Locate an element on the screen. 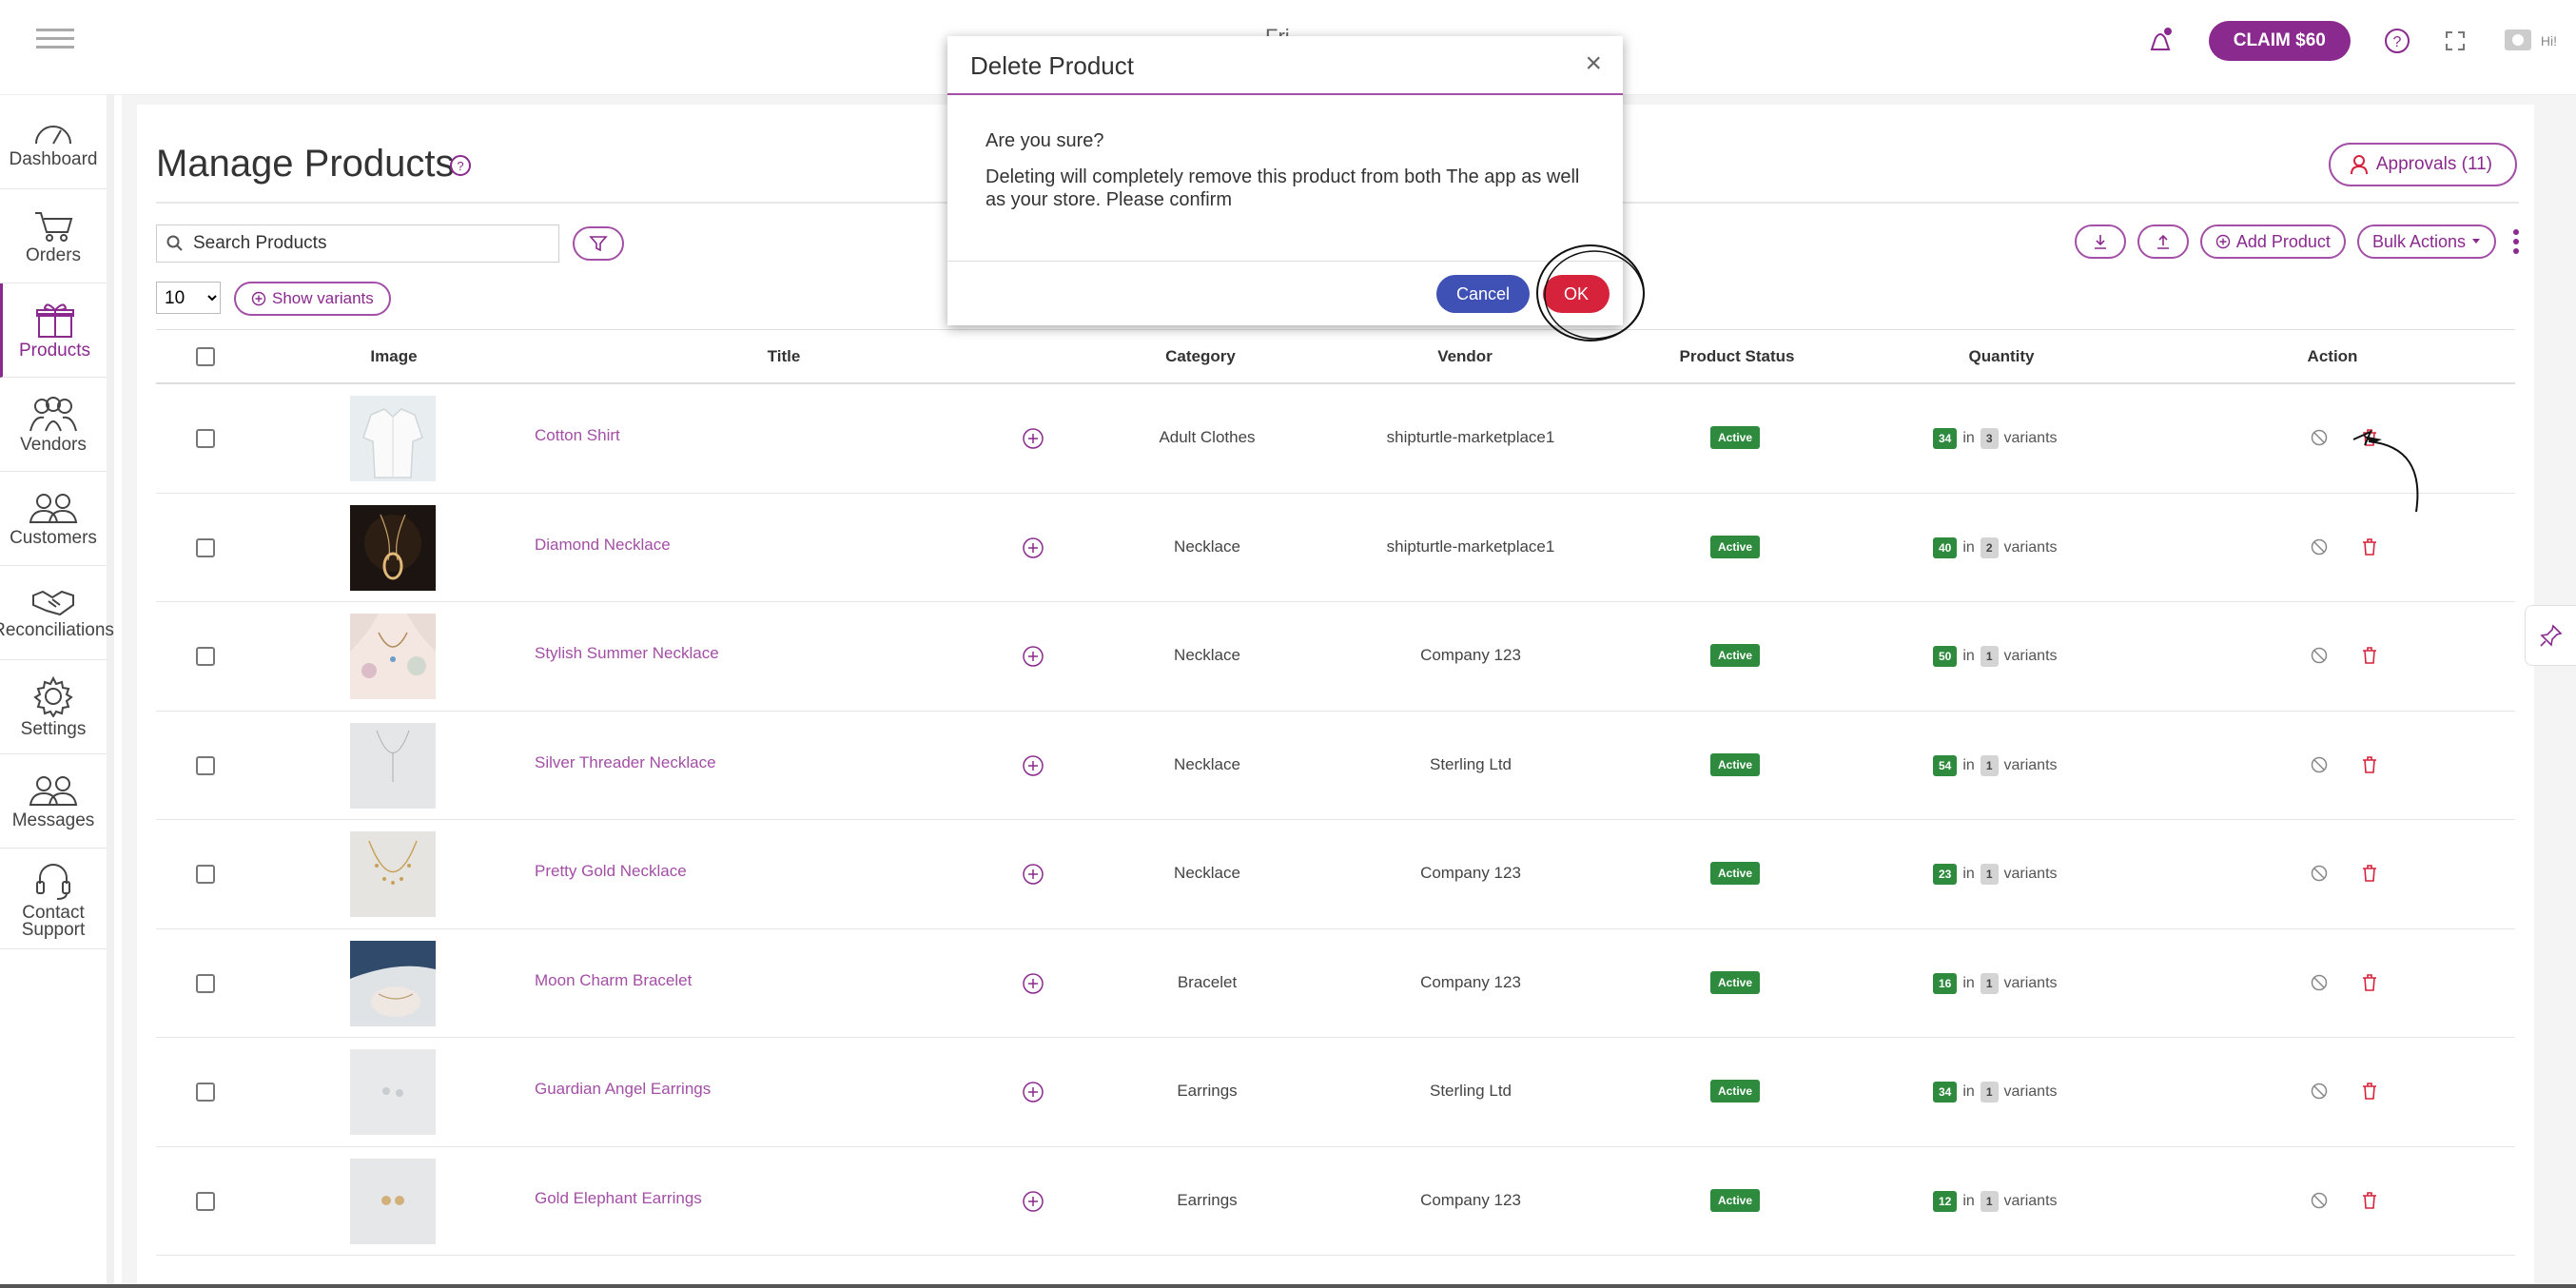  sidebar-item-products: Products is located at coordinates (54, 330).